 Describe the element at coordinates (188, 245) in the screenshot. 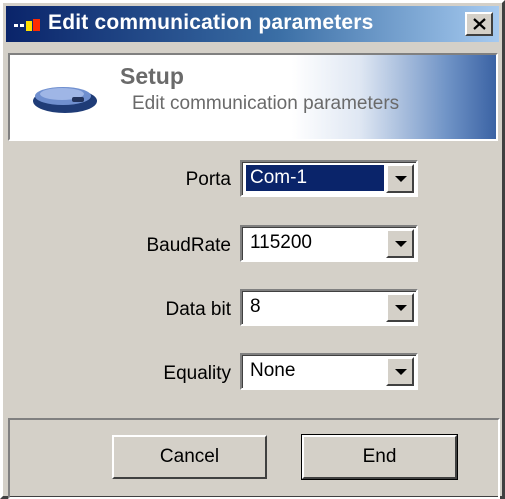

I see `baudrate-label: BaudRate` at that location.